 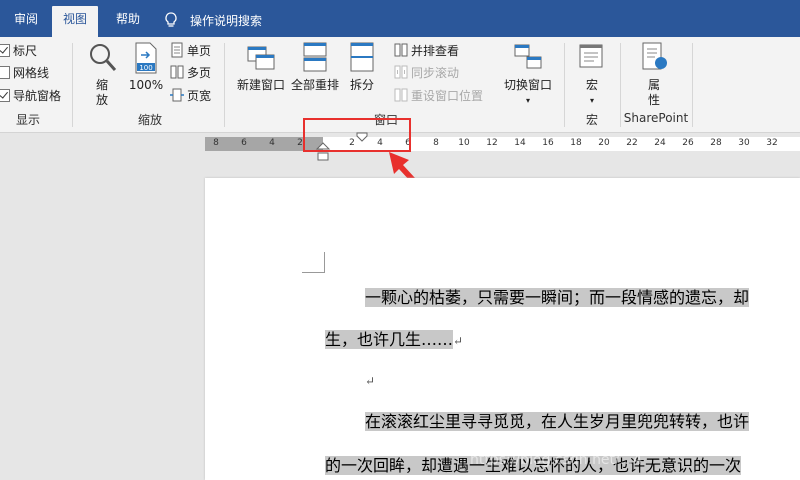 I want to click on lightbulb-icon, so click(x=171, y=19).